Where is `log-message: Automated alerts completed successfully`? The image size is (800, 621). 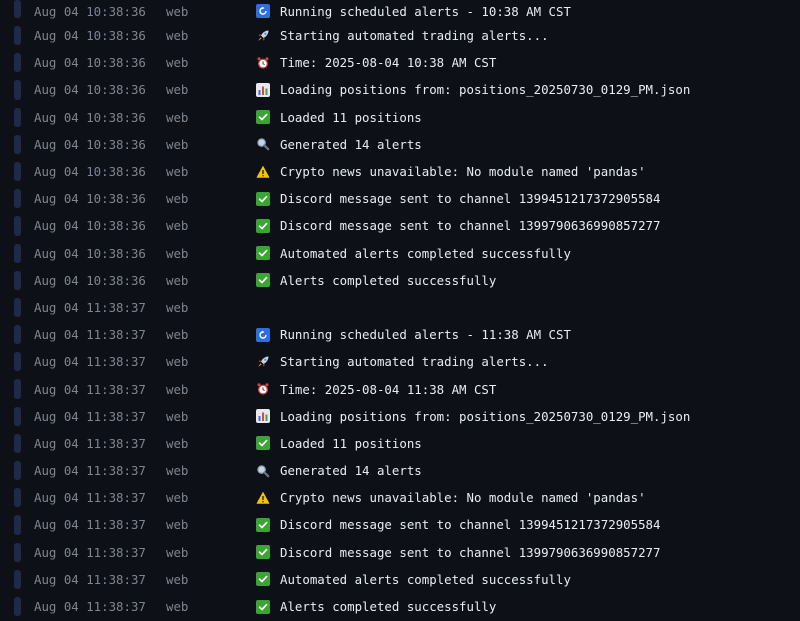
log-message: Automated alerts completed successfully is located at coordinates (413, 579).